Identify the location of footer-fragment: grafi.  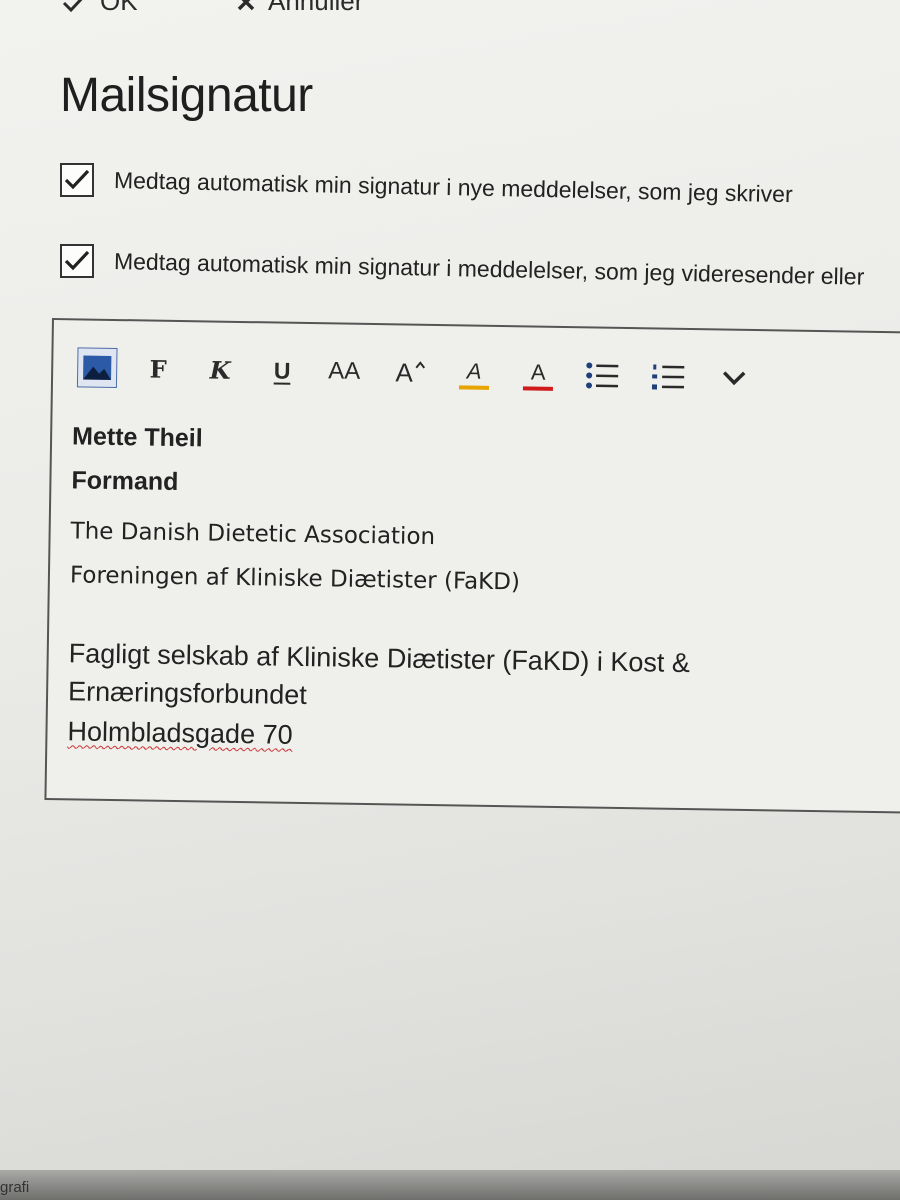
(15, 1187).